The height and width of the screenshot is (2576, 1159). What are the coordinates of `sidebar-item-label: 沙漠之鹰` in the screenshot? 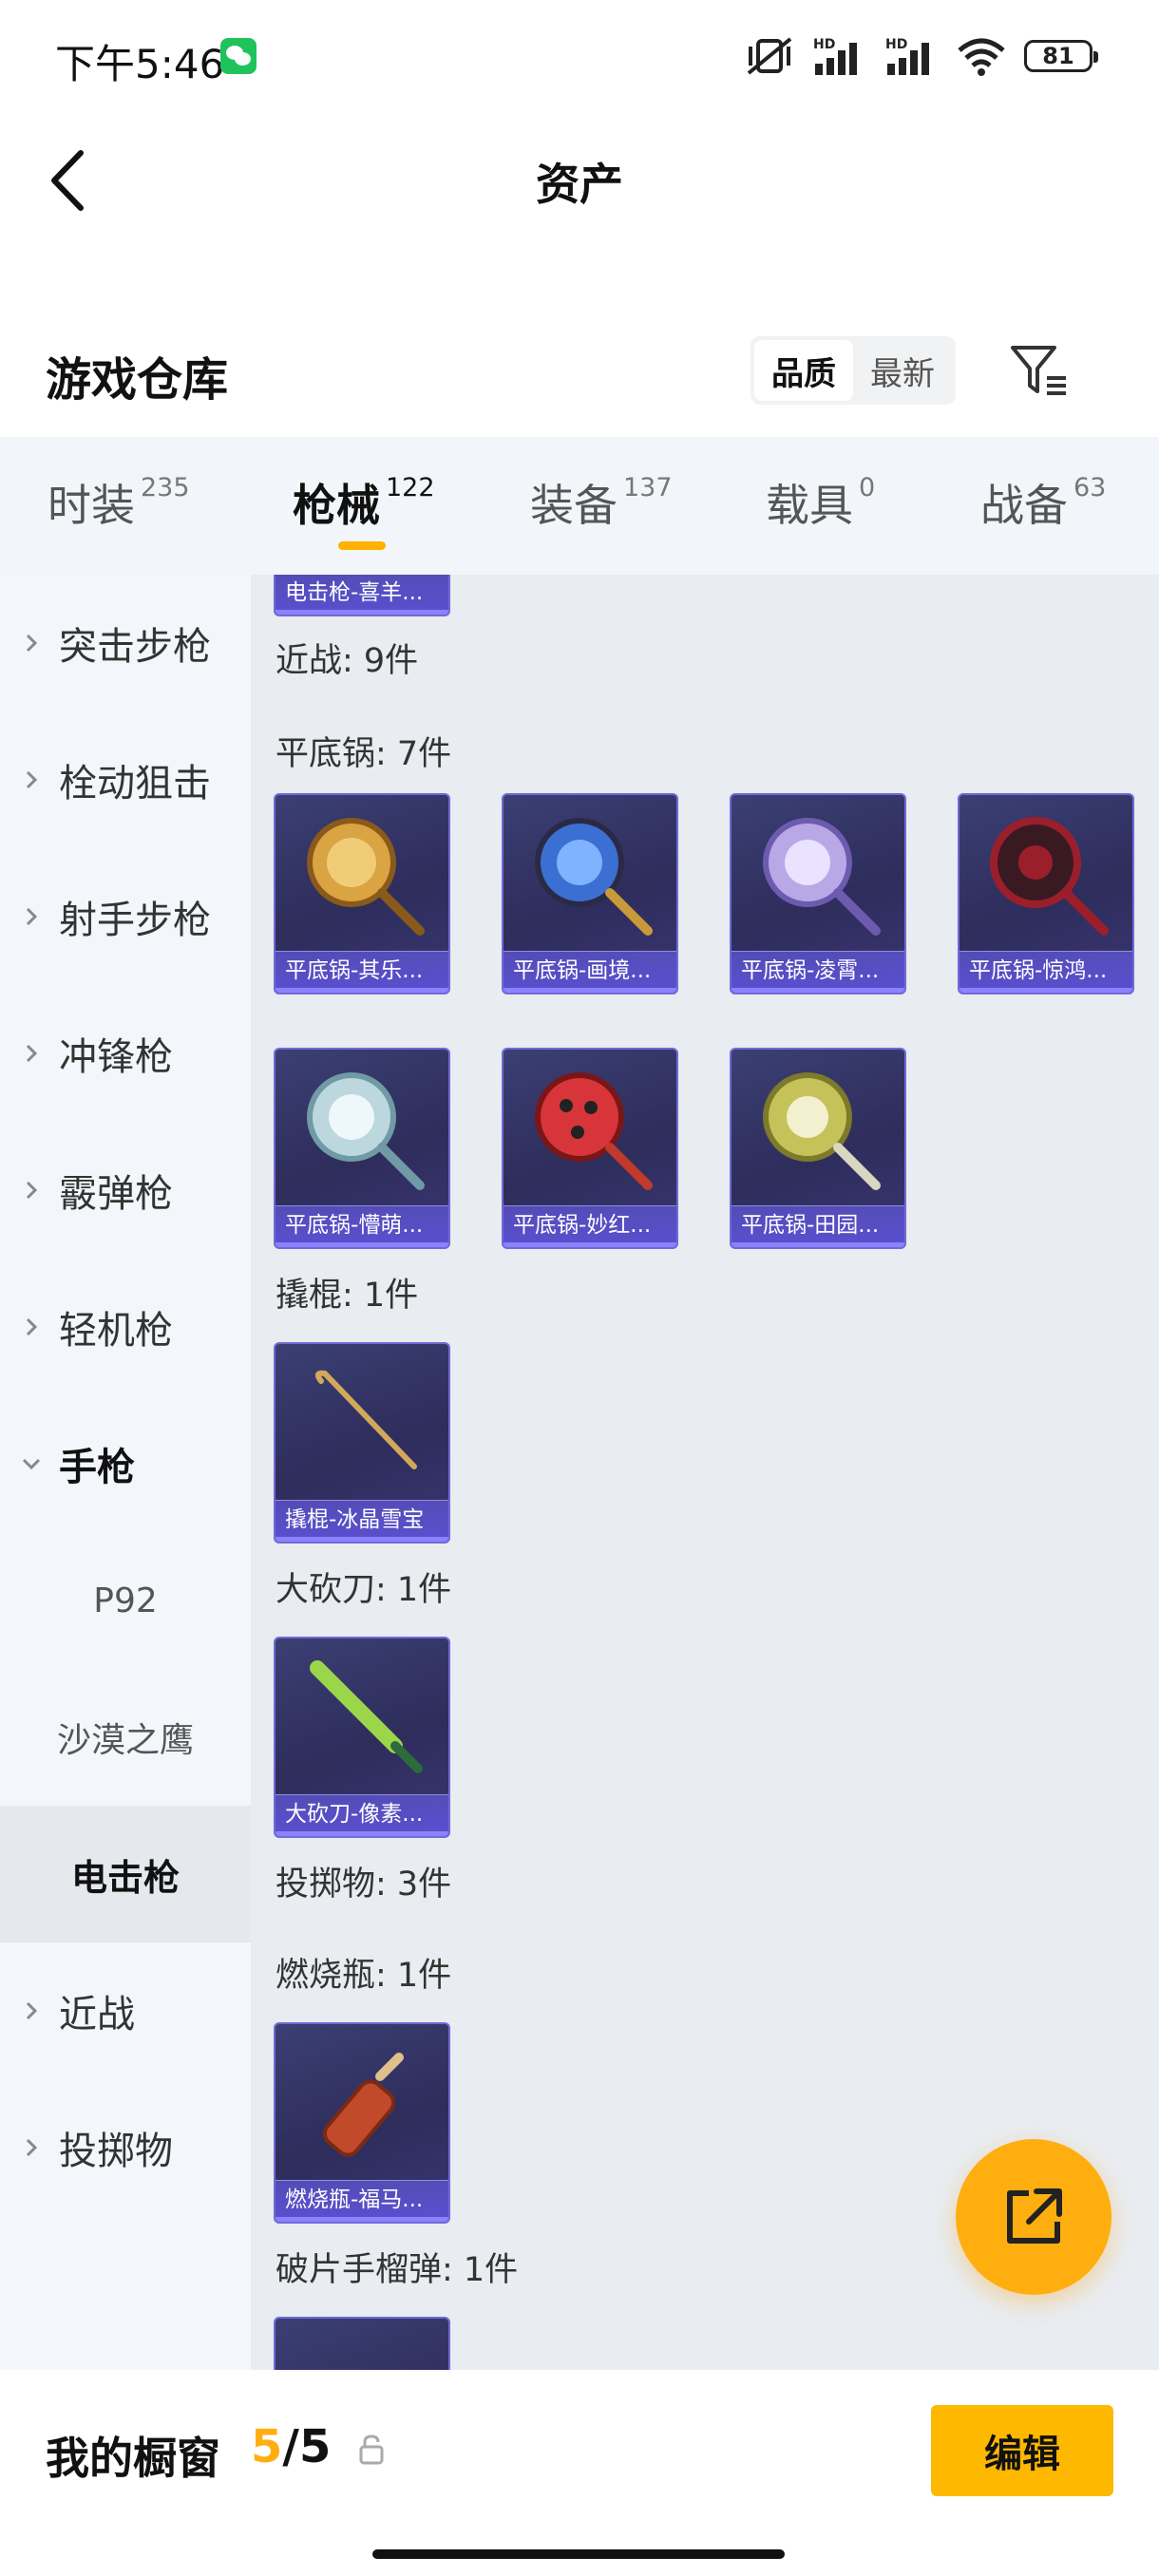 It's located at (125, 1740).